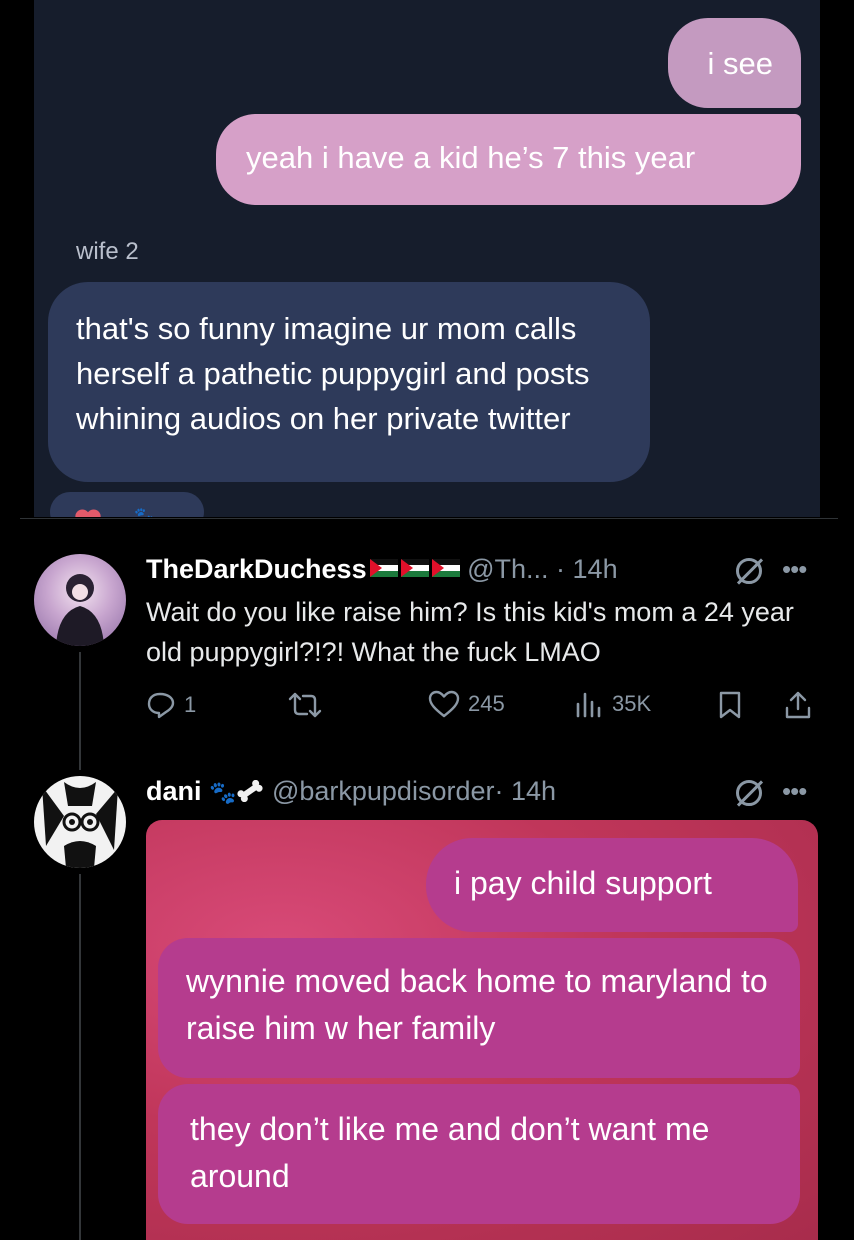 Image resolution: width=854 pixels, height=1240 pixels. Describe the element at coordinates (466, 704) in the screenshot. I see `like-button: 245` at that location.